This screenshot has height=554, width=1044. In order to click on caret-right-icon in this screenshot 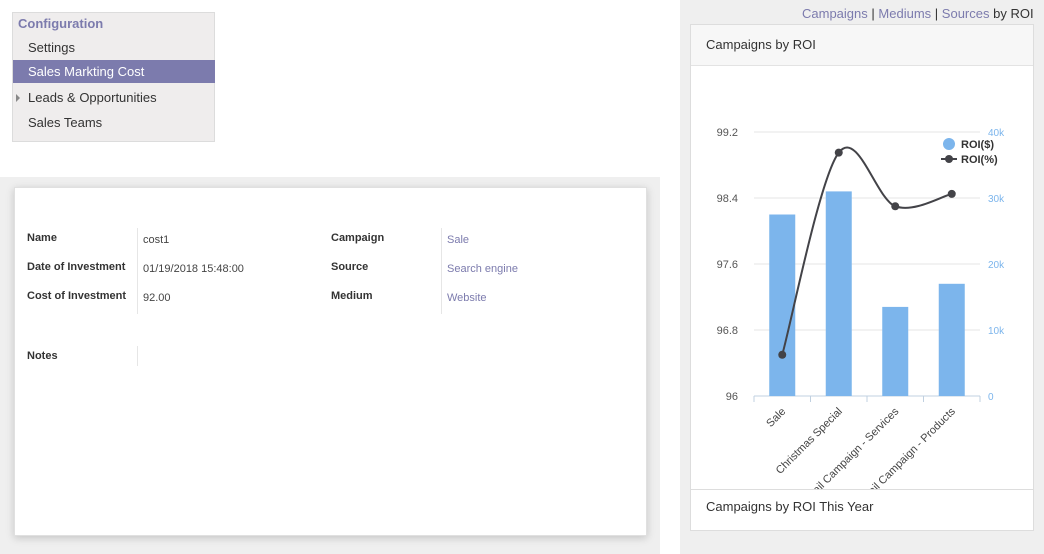, I will do `click(18, 98)`.